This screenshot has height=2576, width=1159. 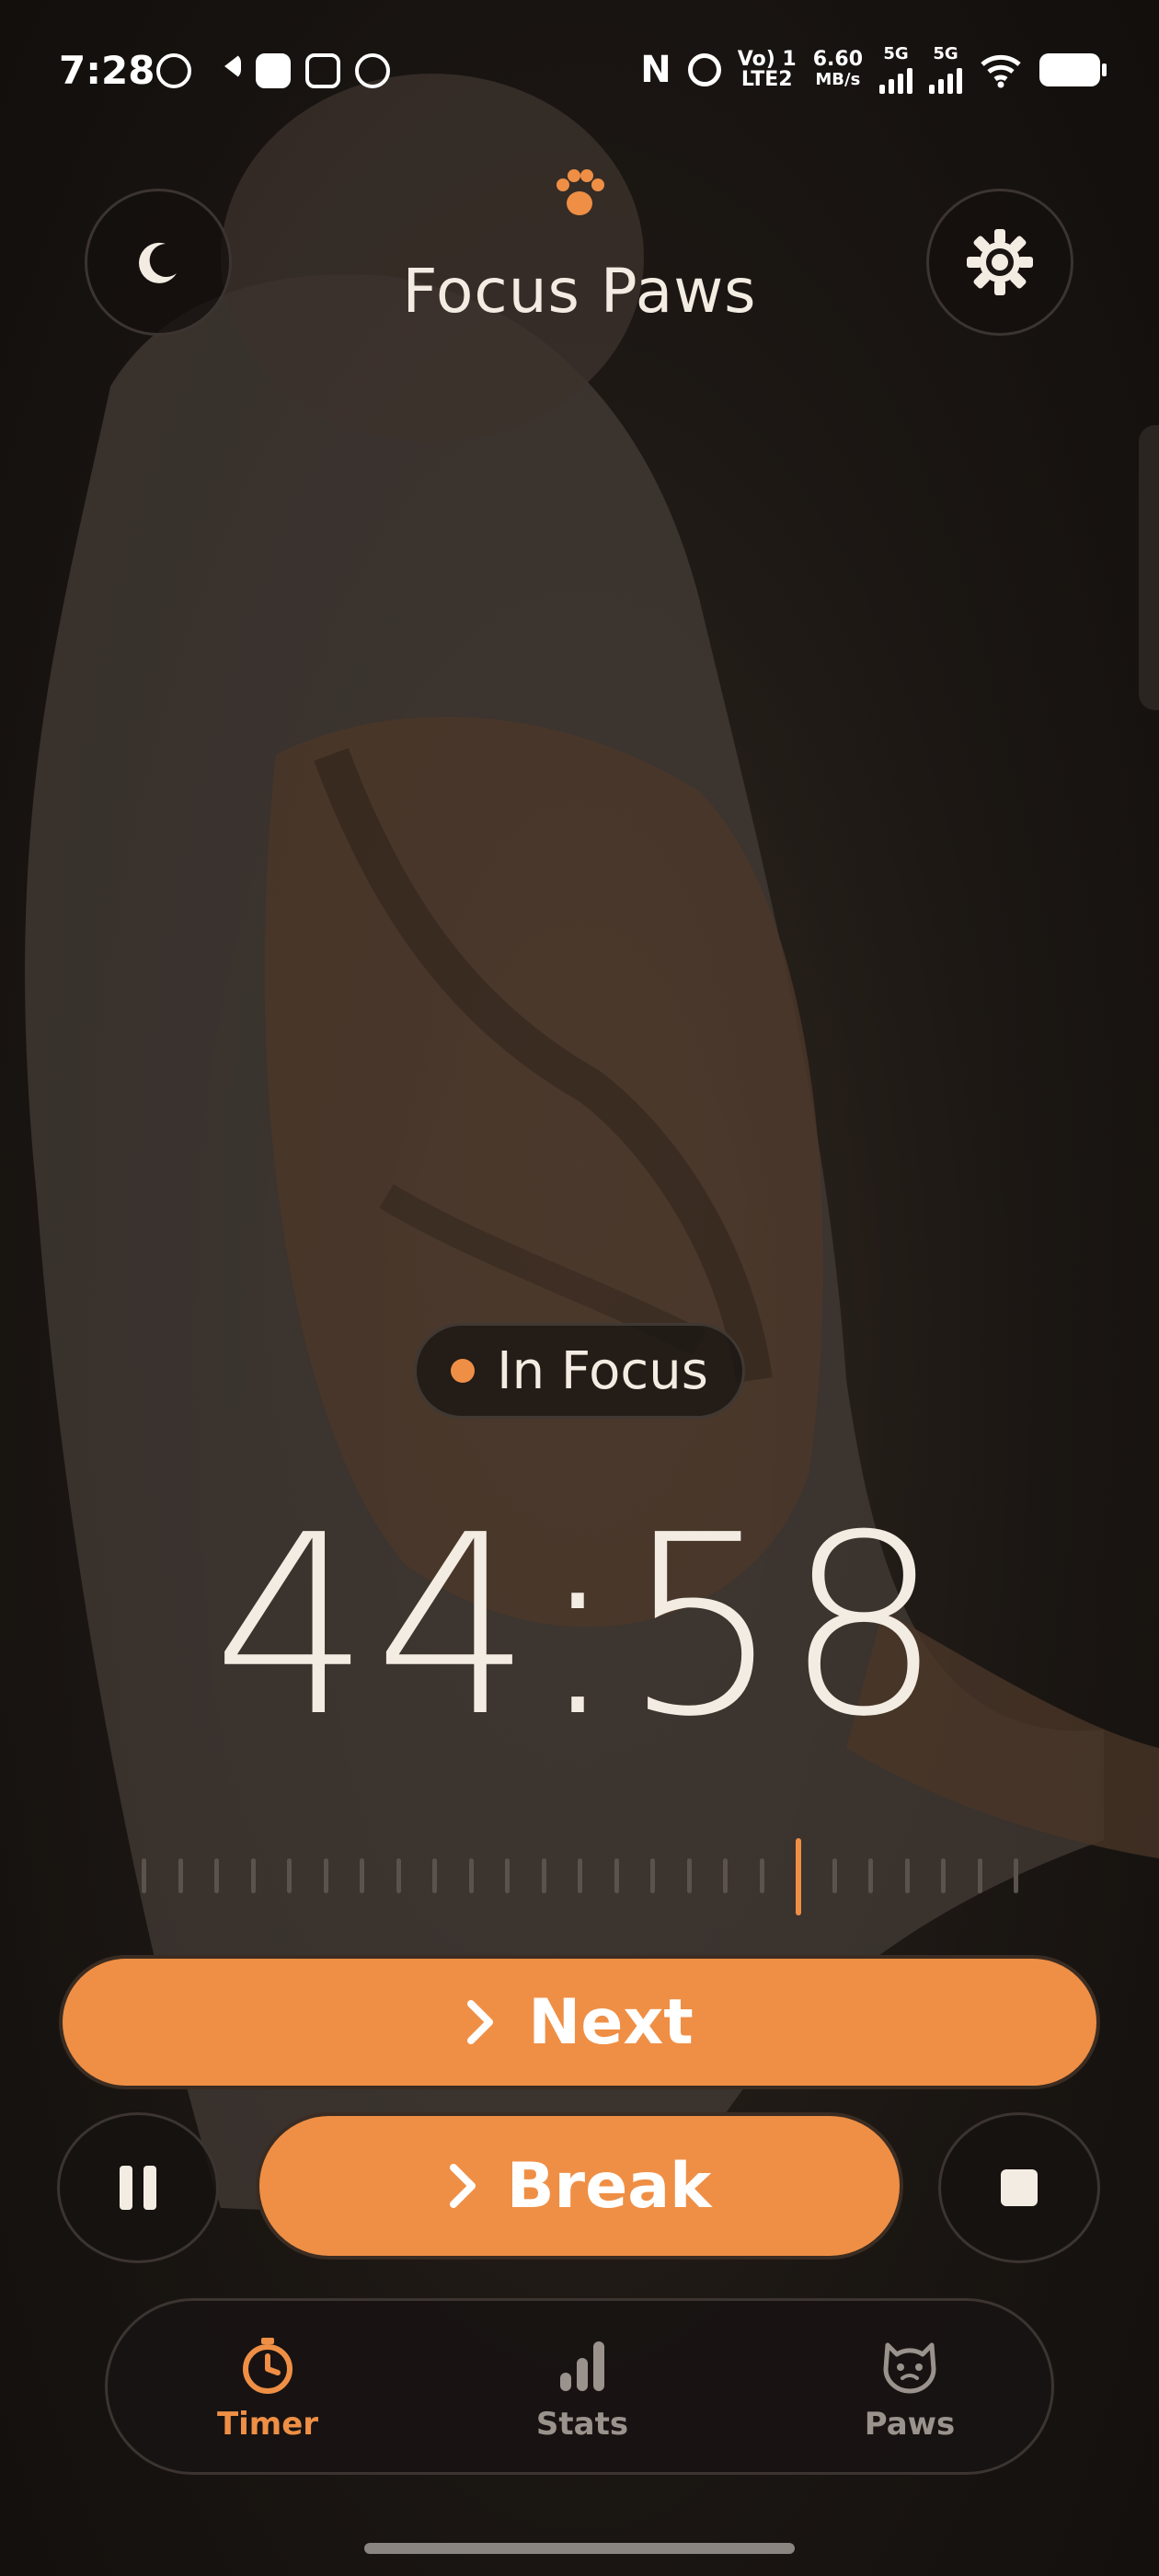 I want to click on countdown-timer: 44:58, so click(x=579, y=1626).